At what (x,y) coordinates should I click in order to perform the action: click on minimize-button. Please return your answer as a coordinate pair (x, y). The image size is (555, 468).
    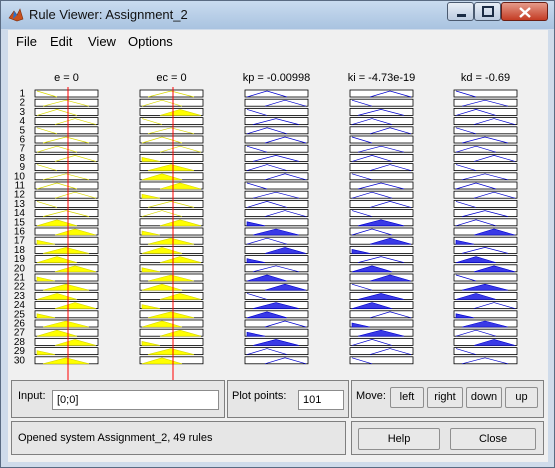
    Looking at the image, I should click on (460, 11).